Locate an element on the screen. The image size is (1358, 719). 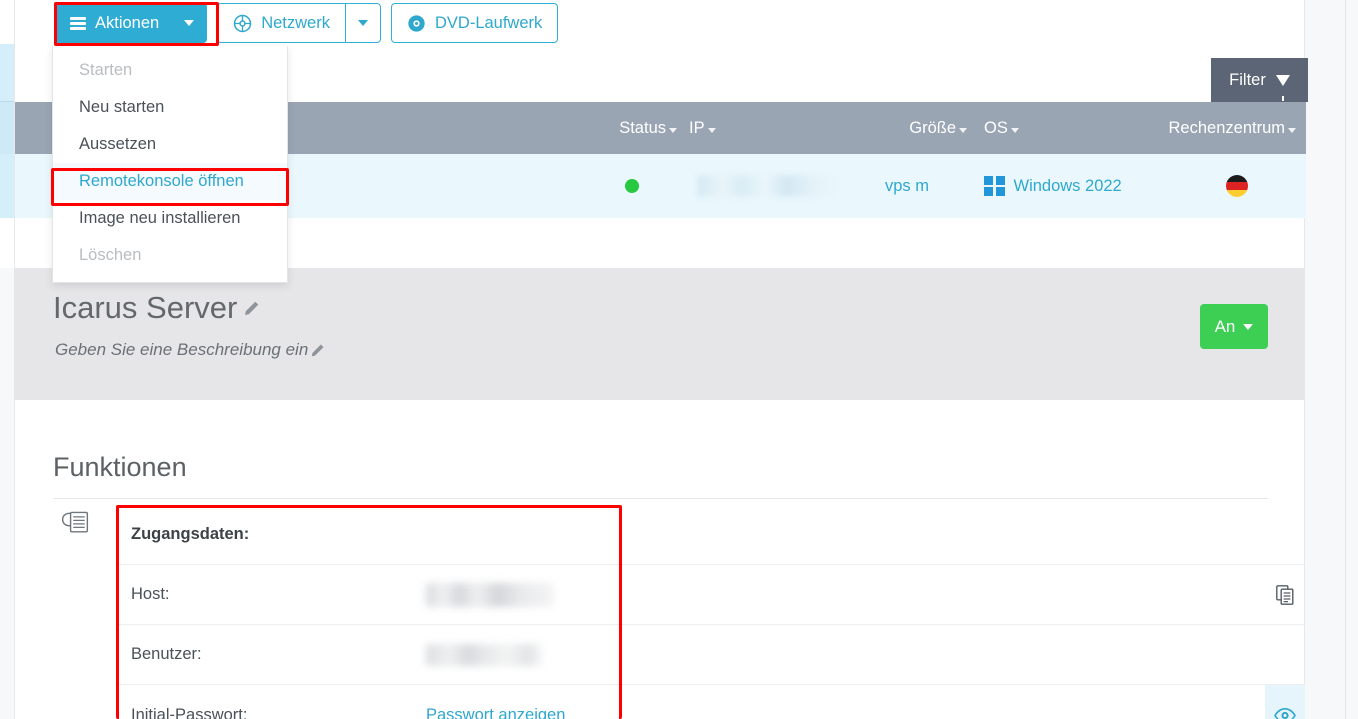
table-cell-datacenter is located at coordinates (1236, 186).